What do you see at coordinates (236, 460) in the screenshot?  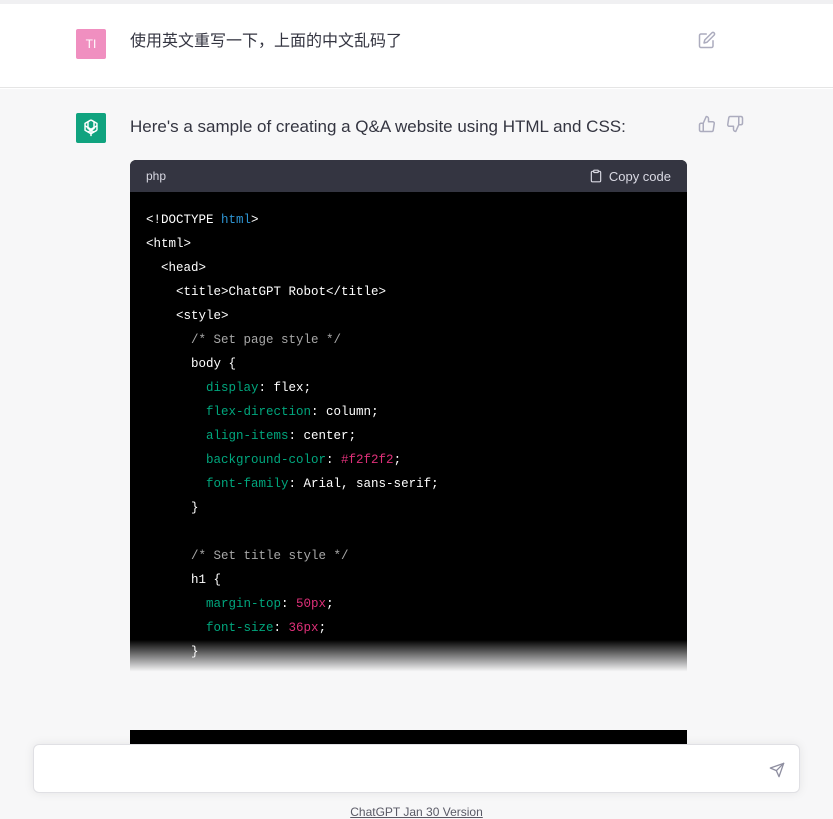 I see `code-property: background-color` at bounding box center [236, 460].